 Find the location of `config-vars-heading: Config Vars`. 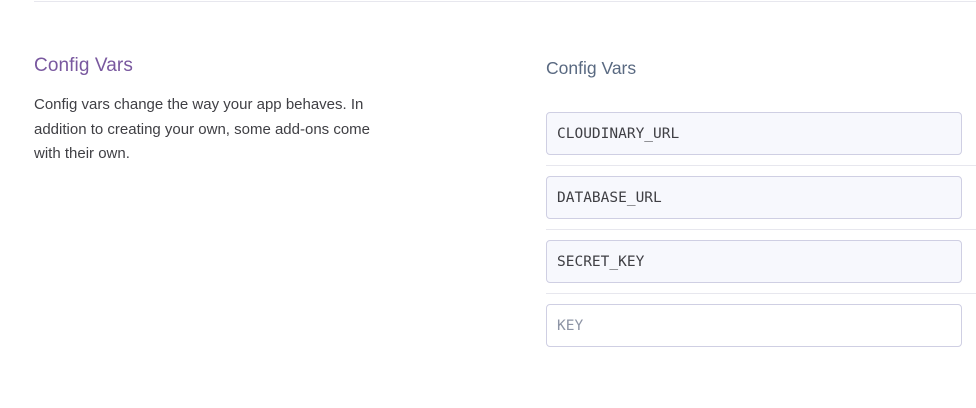

config-vars-heading: Config Vars is located at coordinates (591, 68).